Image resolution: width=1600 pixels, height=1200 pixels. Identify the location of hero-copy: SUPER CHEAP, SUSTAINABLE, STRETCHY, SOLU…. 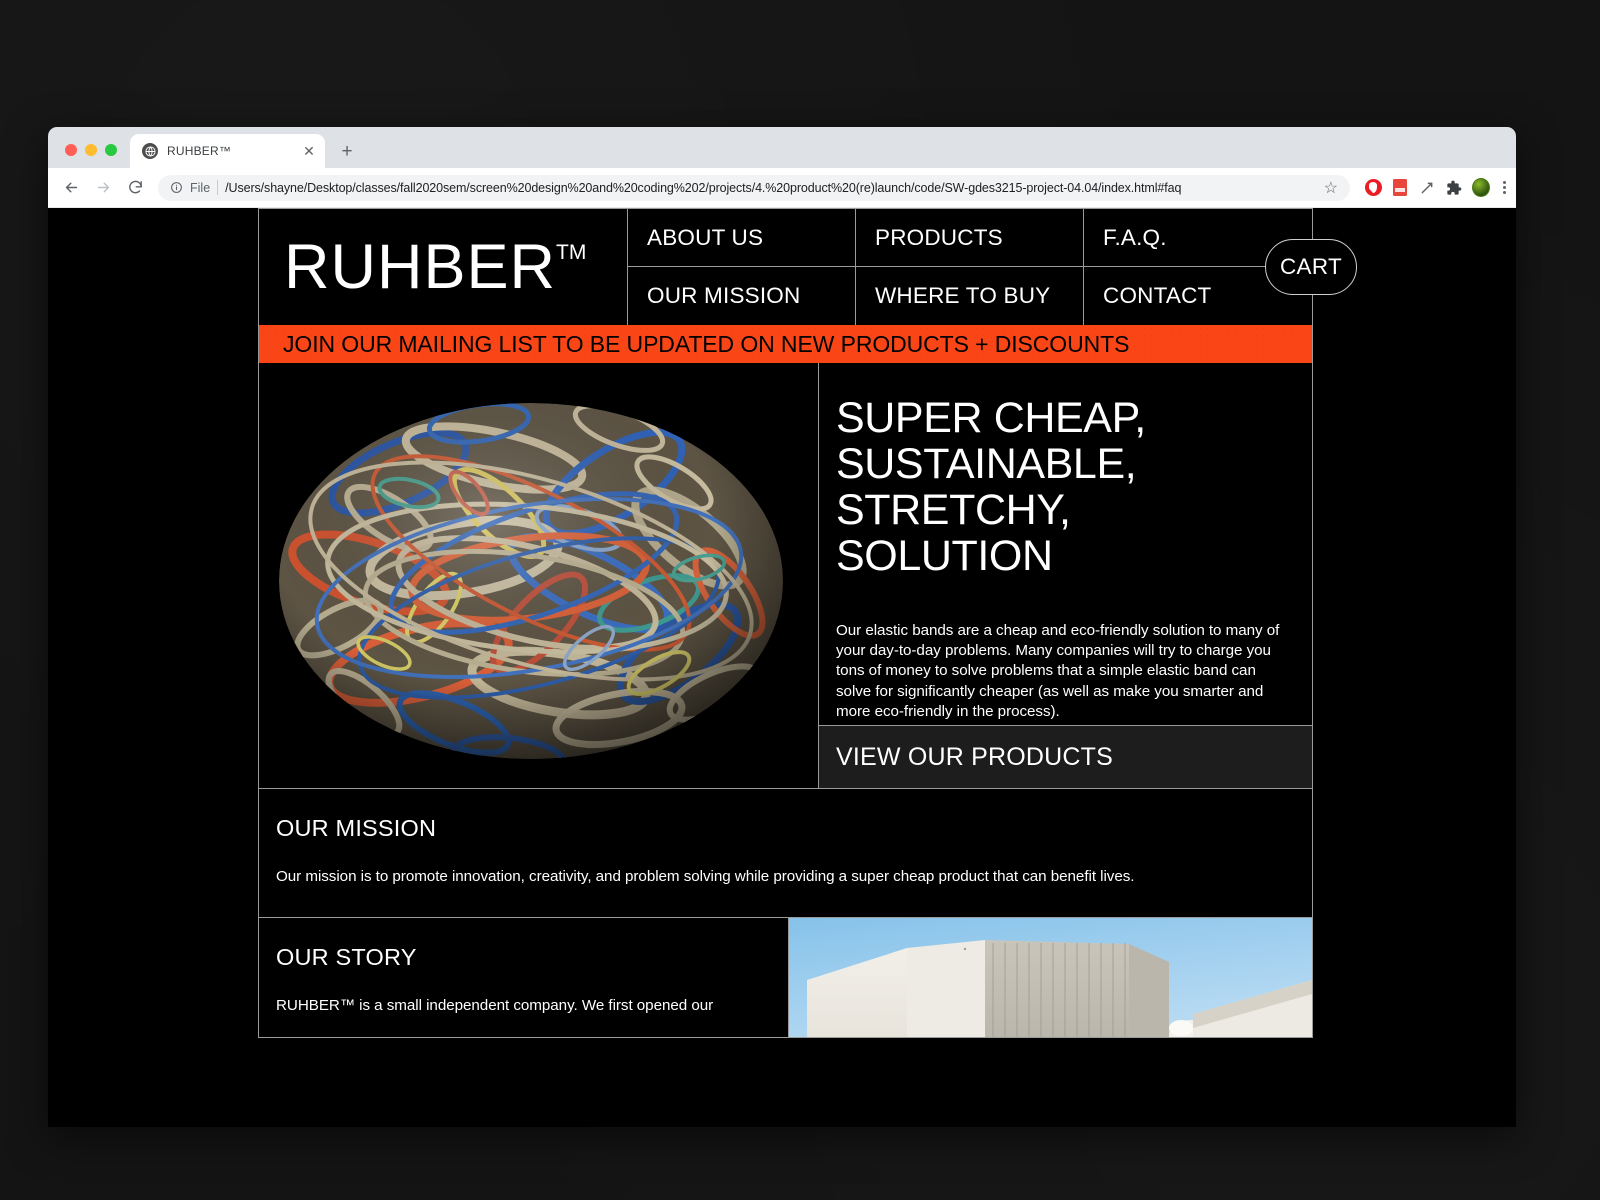
(1065, 544).